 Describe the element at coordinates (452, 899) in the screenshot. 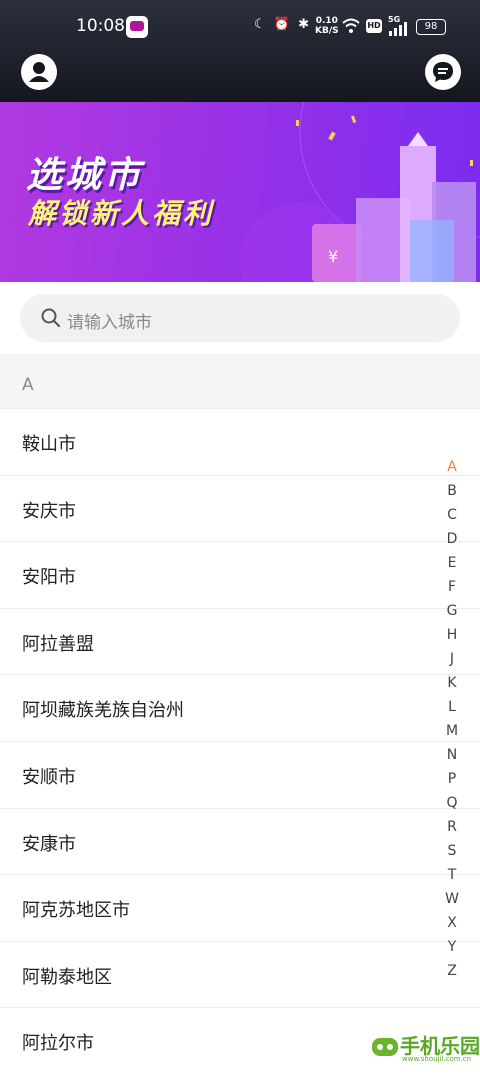

I see `index-letter: W` at that location.